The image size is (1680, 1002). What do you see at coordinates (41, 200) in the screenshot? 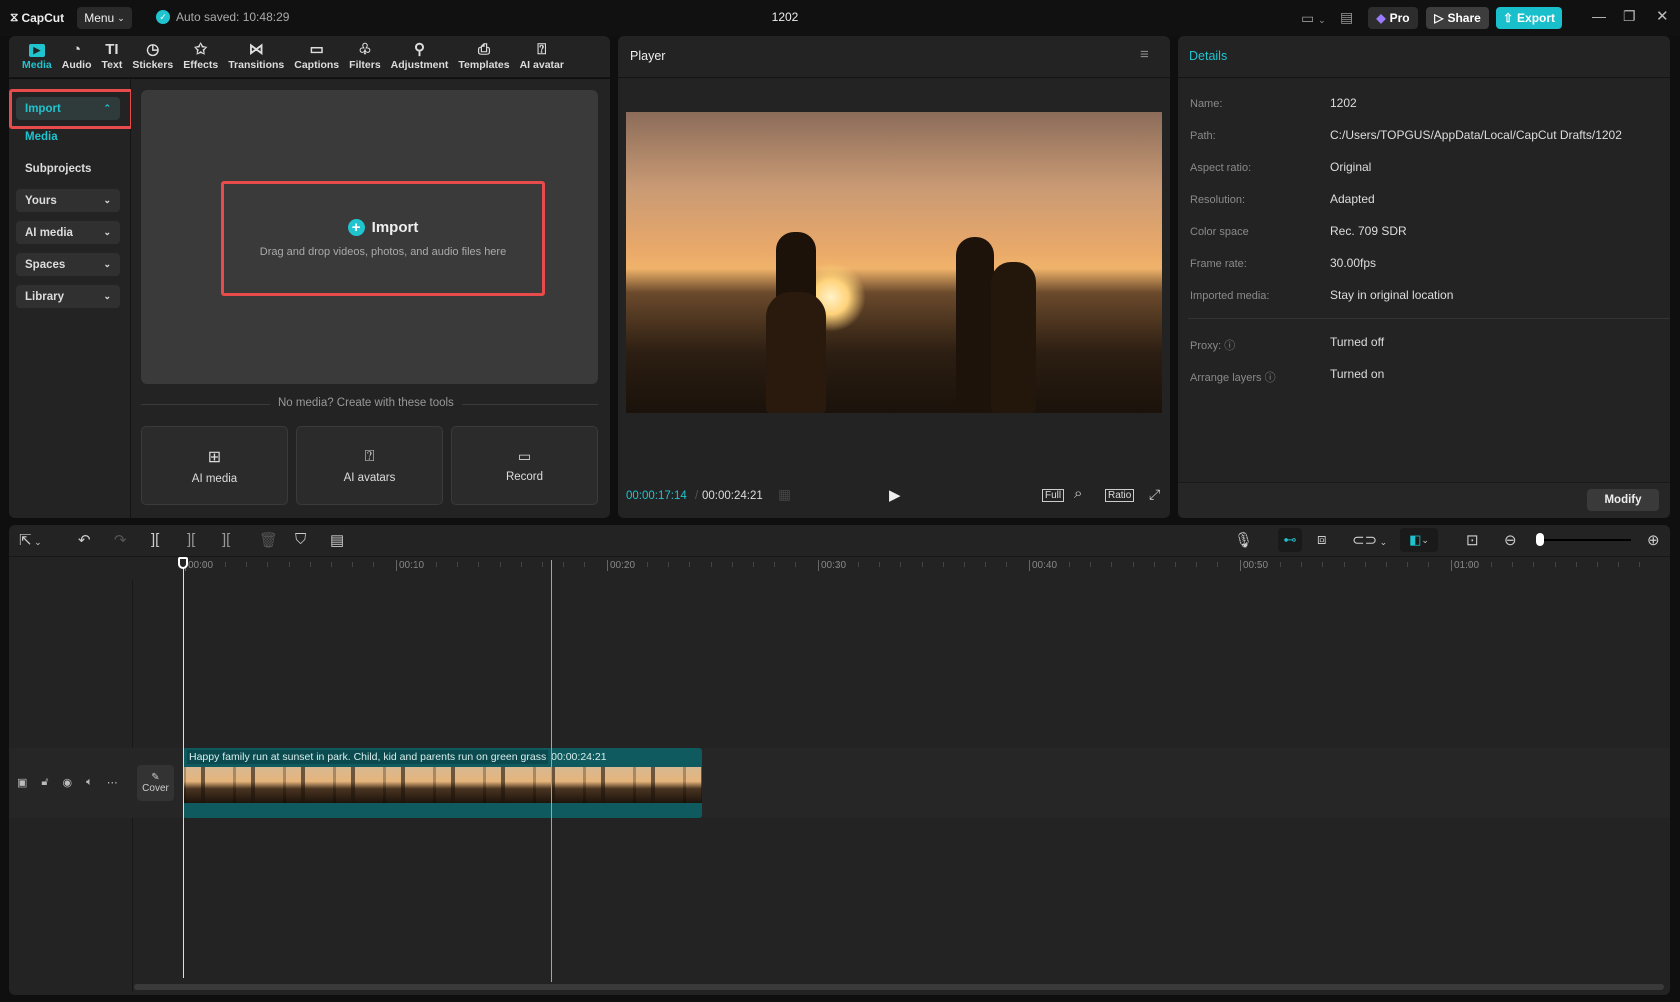
I see `yours-label: Yours` at bounding box center [41, 200].